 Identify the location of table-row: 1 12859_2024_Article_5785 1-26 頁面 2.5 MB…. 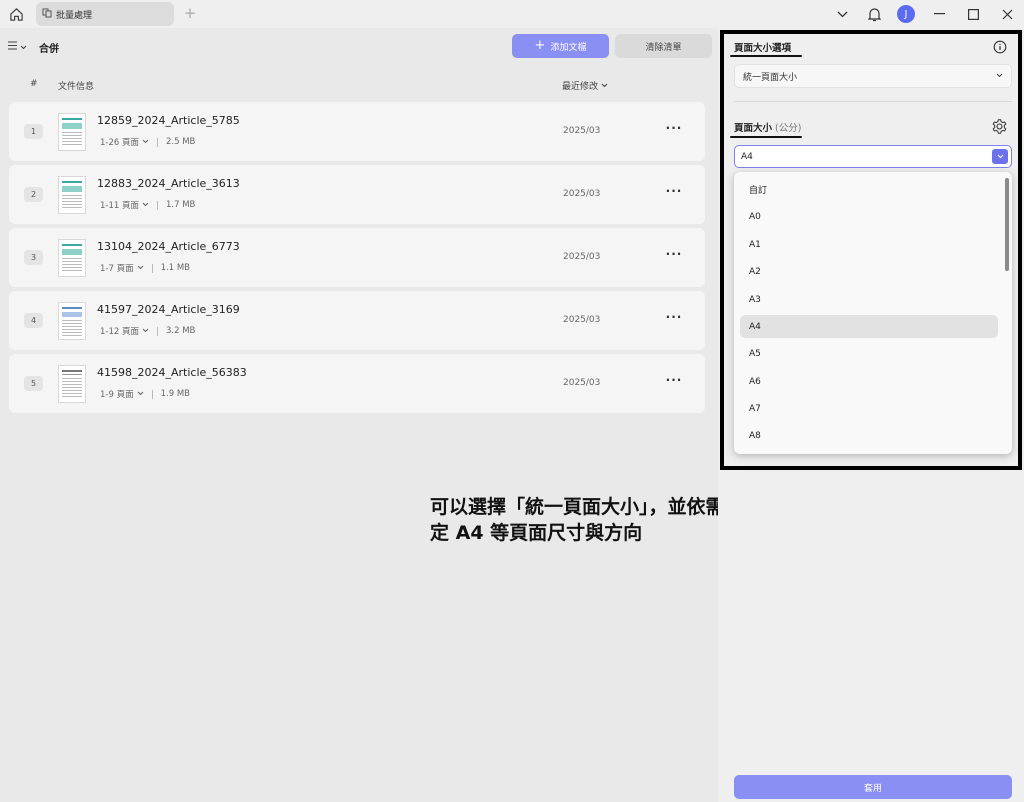
(357, 131).